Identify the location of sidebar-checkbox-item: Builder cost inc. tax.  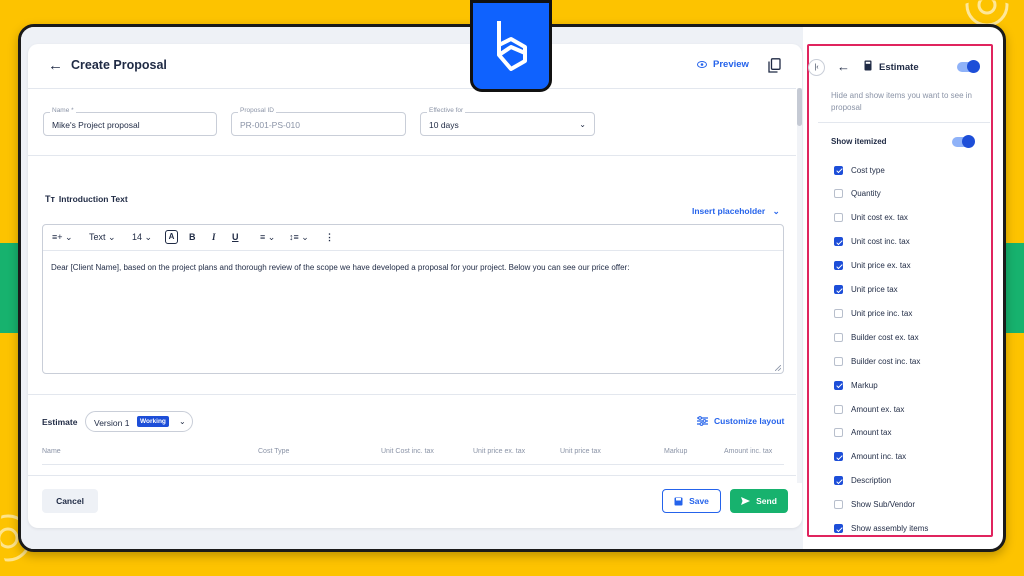
(877, 361).